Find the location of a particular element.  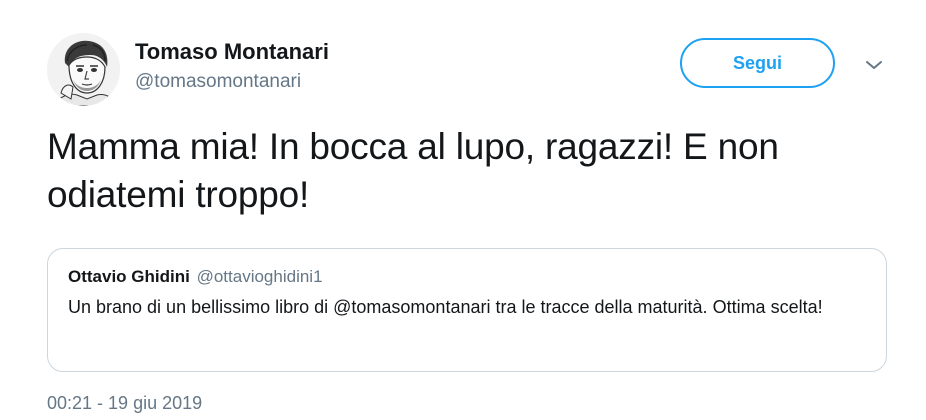

author-name: Tomaso Montanari is located at coordinates (232, 52).